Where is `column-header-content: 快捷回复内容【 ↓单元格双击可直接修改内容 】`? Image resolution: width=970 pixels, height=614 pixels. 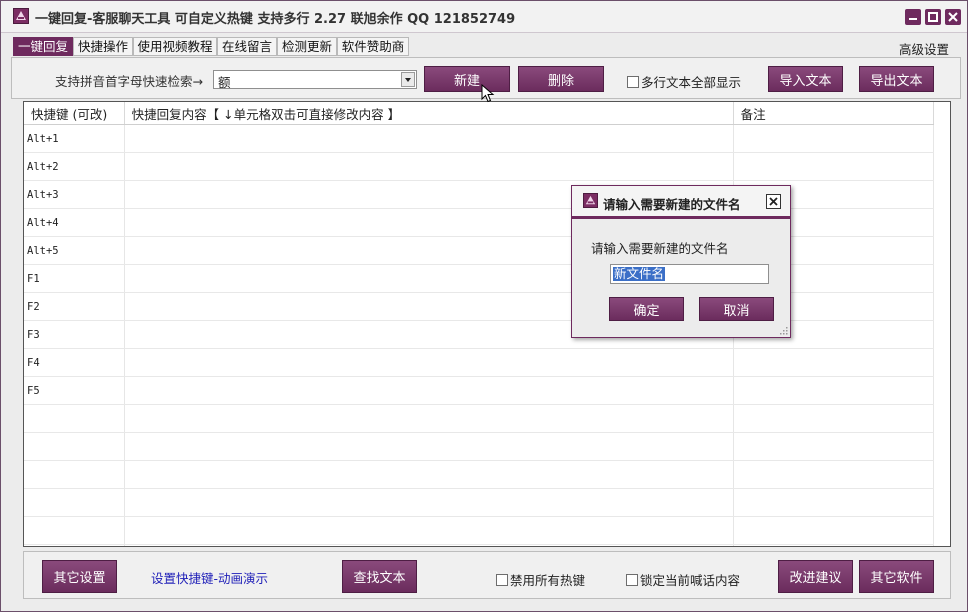 column-header-content: 快捷回复内容【 ↓单元格双击可直接修改内容 】 is located at coordinates (429, 113).